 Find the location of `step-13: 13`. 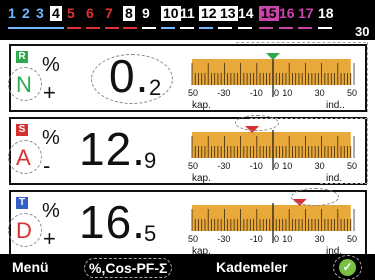

step-13: 13 is located at coordinates (228, 13).